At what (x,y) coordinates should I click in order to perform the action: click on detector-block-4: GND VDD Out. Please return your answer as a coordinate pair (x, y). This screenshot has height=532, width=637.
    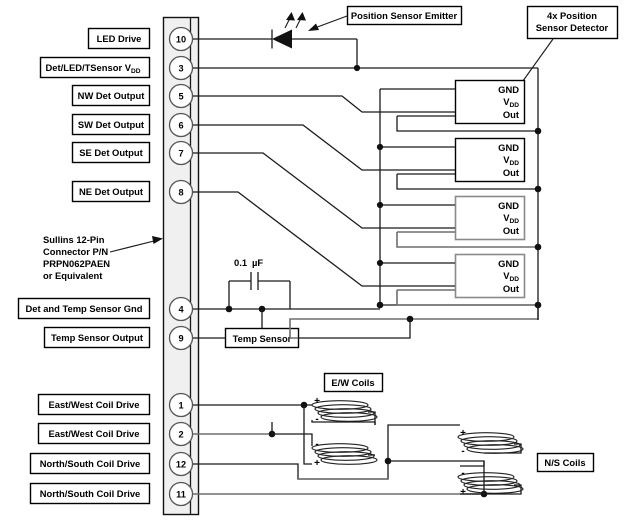
    Looking at the image, I should click on (490, 276).